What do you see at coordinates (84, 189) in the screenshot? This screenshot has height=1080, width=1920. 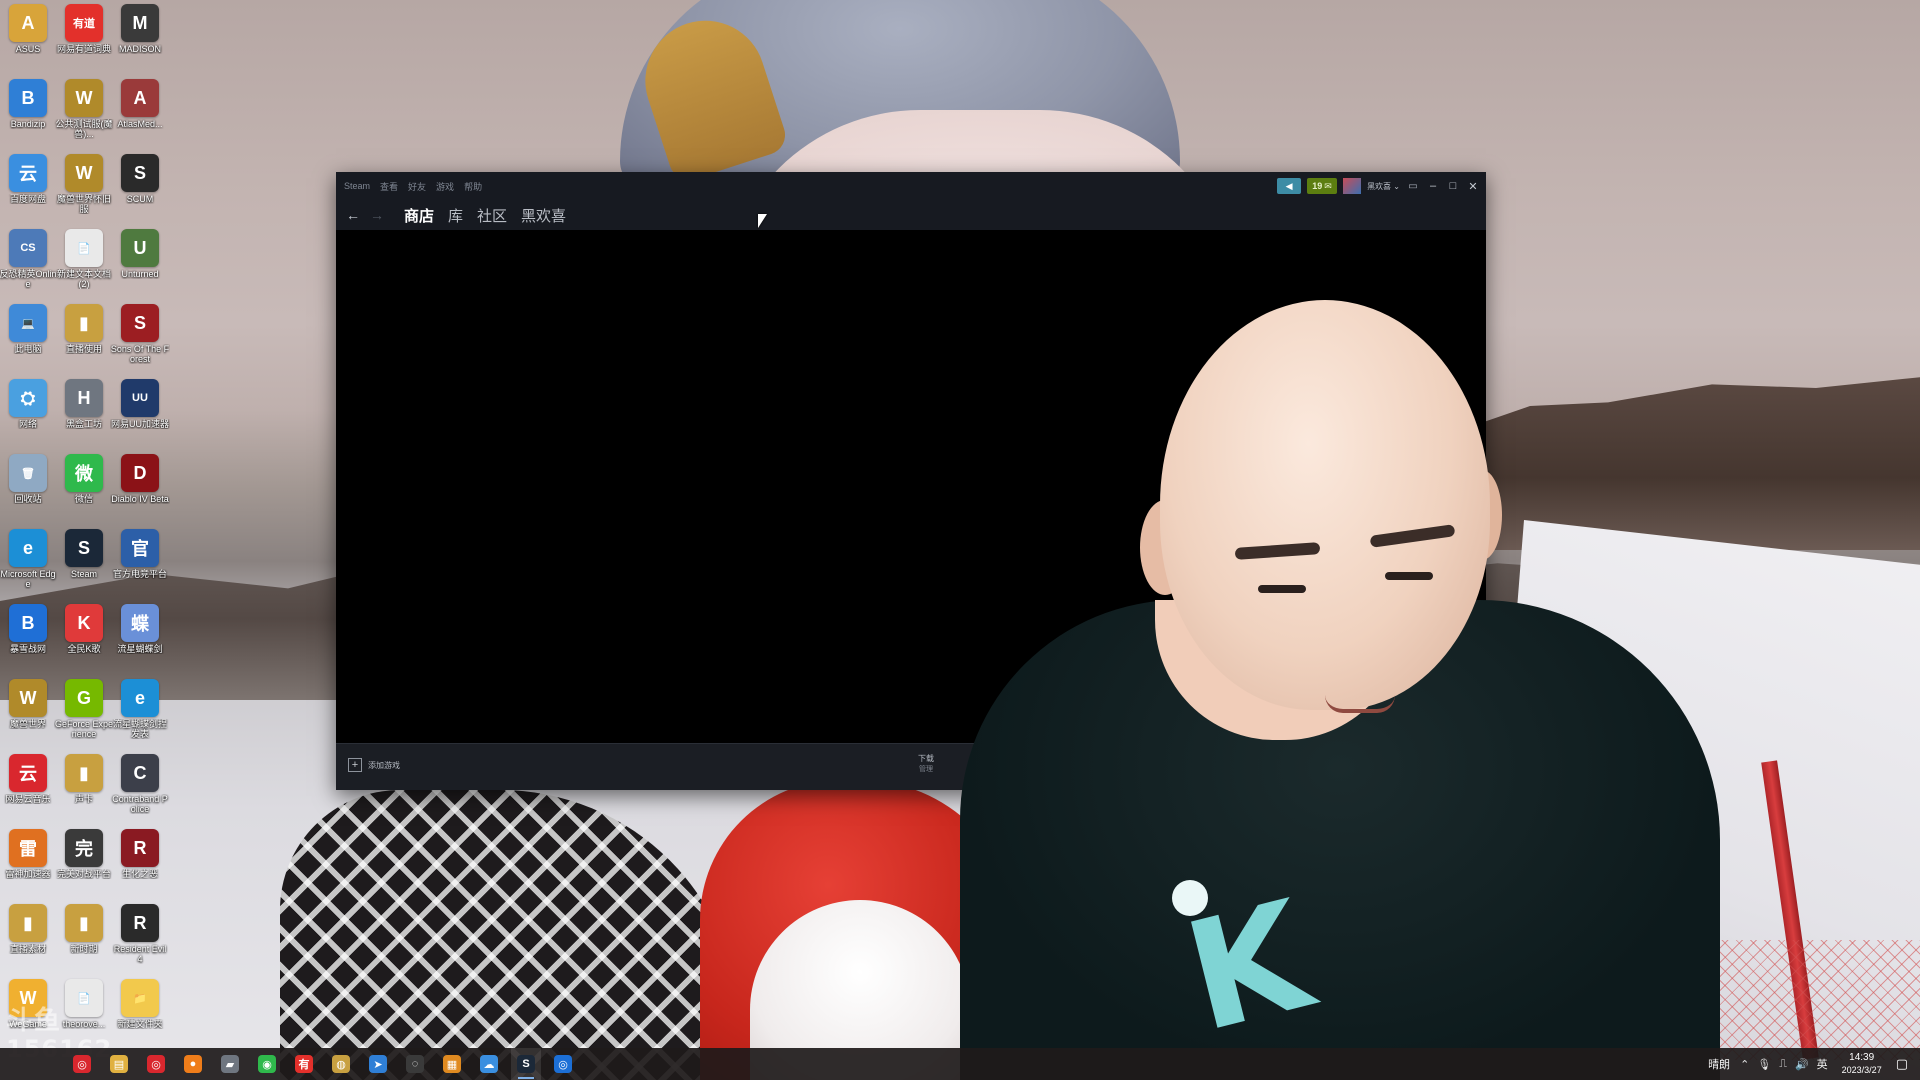 I see `desktop-icon: W 魔兽世界怀旧服` at bounding box center [84, 189].